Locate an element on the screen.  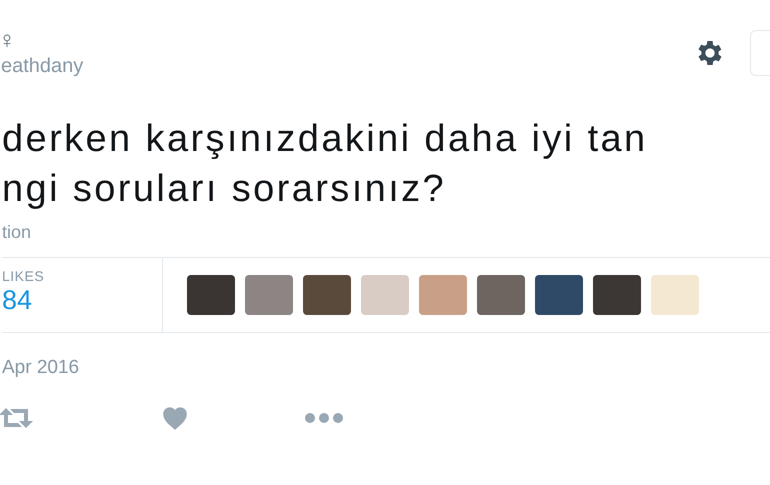
tweet-text: ngi soruları sorarsınız? is located at coordinates (225, 189).